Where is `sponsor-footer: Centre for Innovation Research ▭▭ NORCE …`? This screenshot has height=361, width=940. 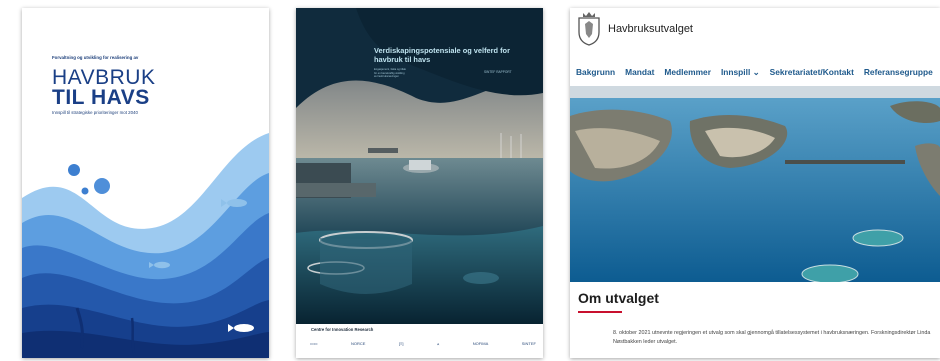
sponsor-footer: Centre for Innovation Research ▭▭ NORCE … is located at coordinates (419, 341).